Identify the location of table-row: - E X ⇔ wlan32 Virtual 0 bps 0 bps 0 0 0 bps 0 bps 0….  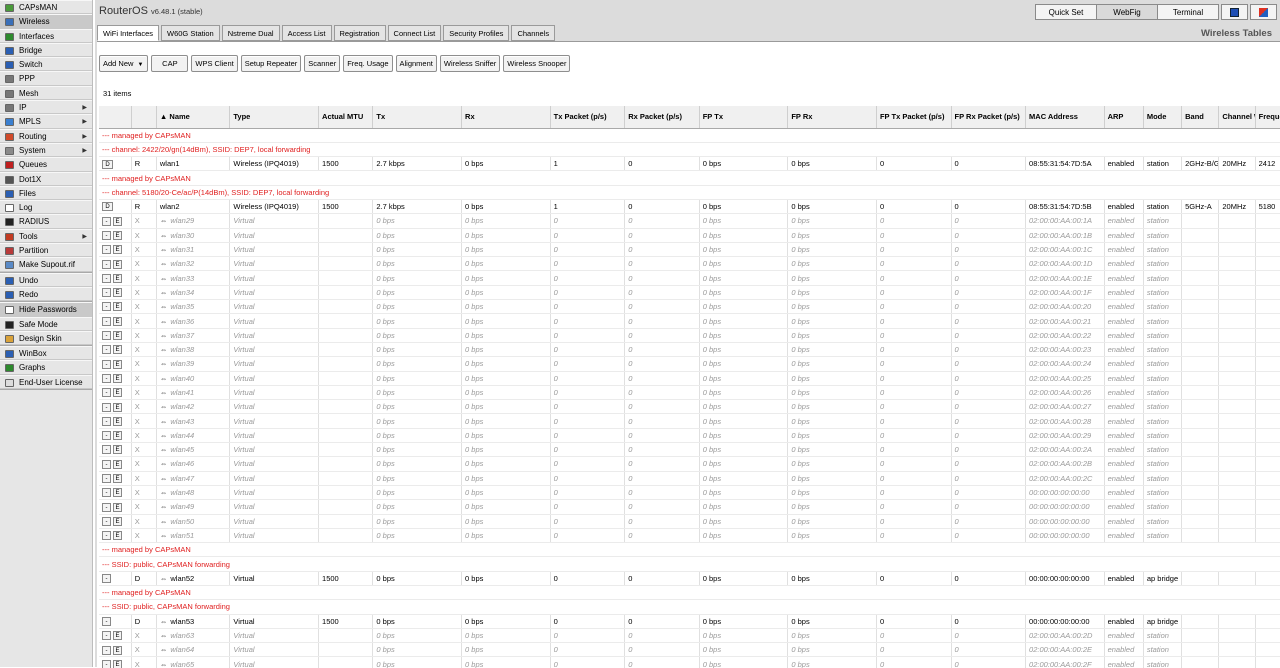
(689, 264).